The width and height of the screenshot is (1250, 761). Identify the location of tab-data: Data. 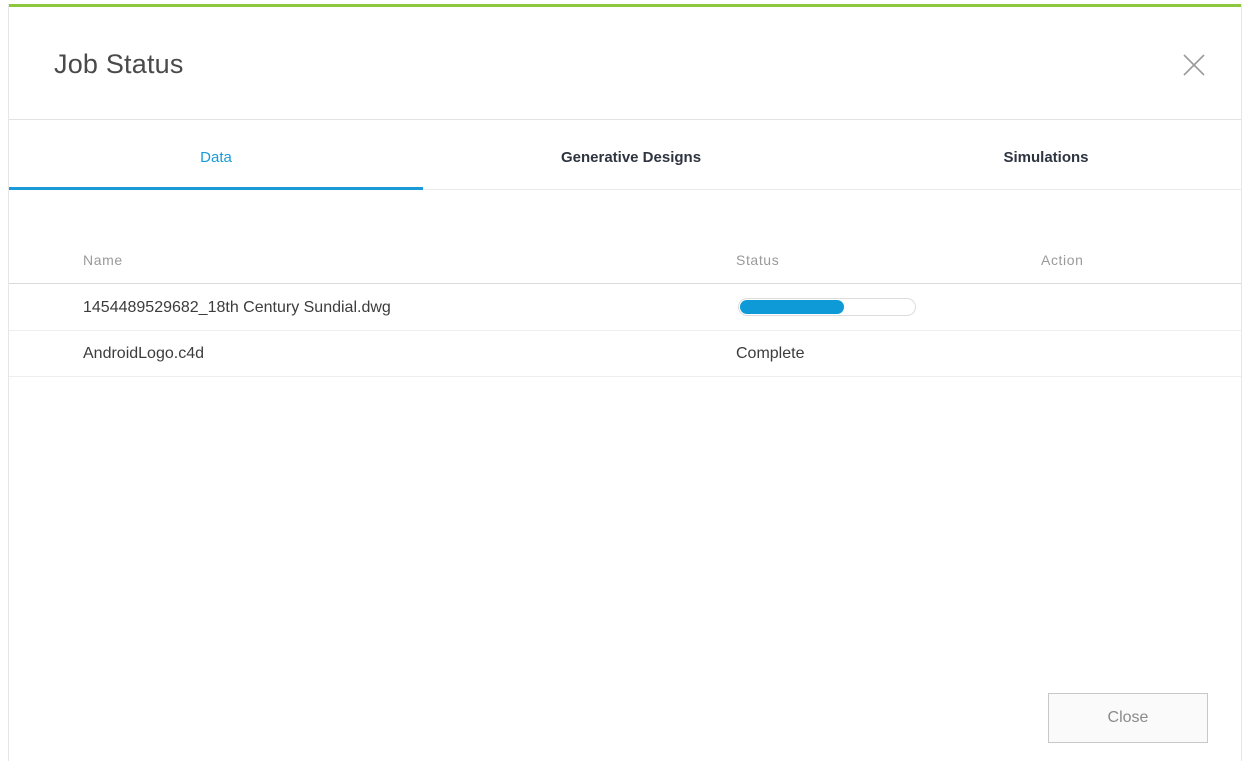
(216, 155).